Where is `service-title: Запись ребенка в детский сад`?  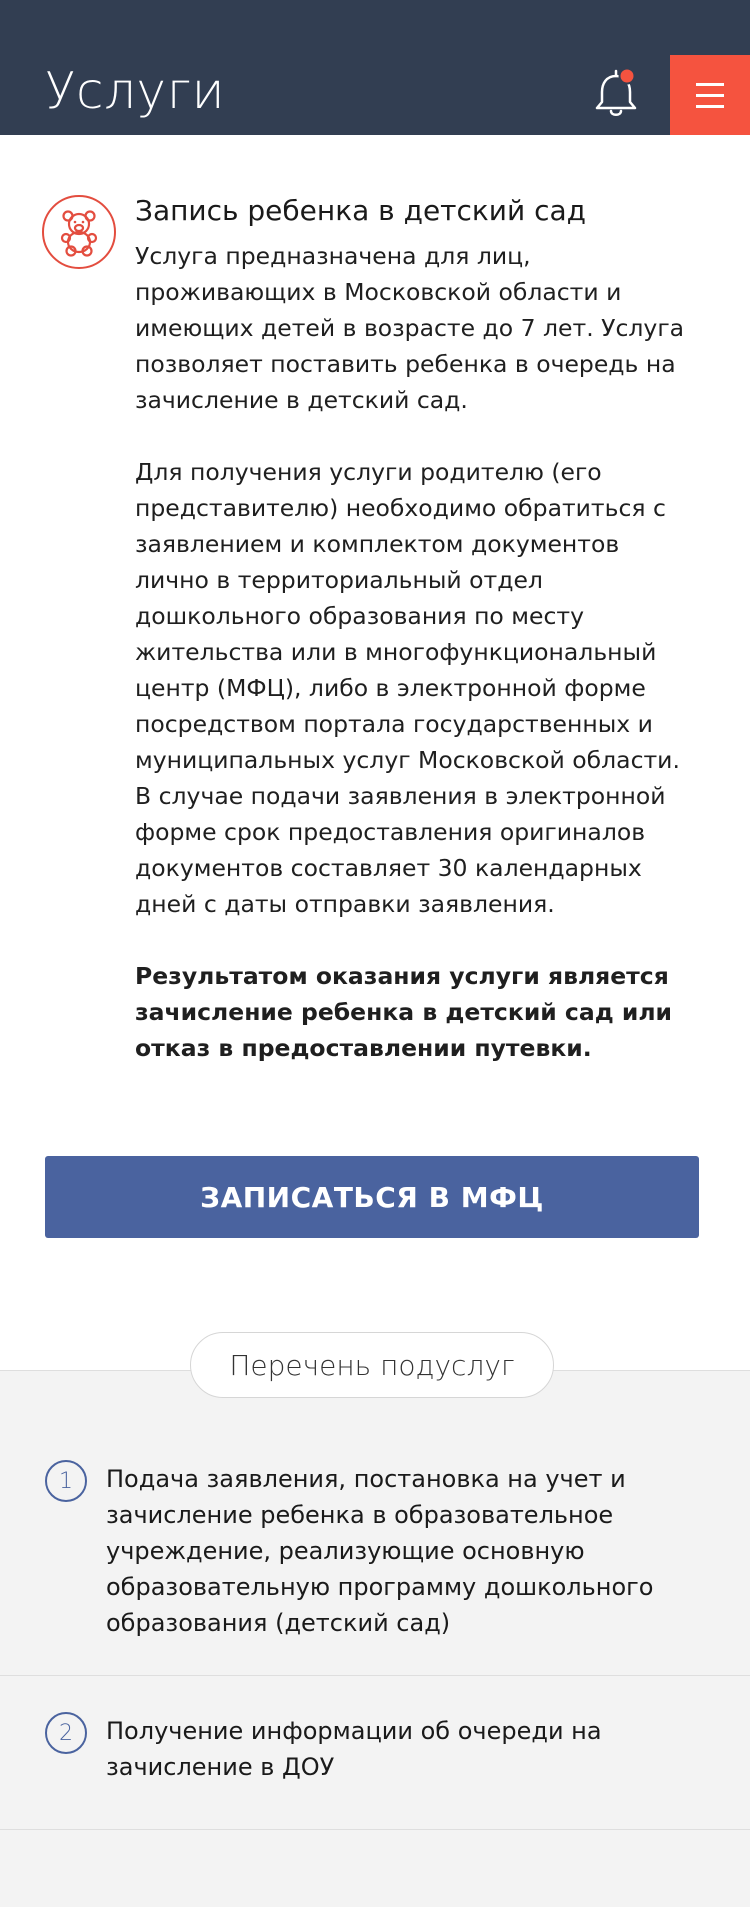 service-title: Запись ребенка в детский сад is located at coordinates (360, 210).